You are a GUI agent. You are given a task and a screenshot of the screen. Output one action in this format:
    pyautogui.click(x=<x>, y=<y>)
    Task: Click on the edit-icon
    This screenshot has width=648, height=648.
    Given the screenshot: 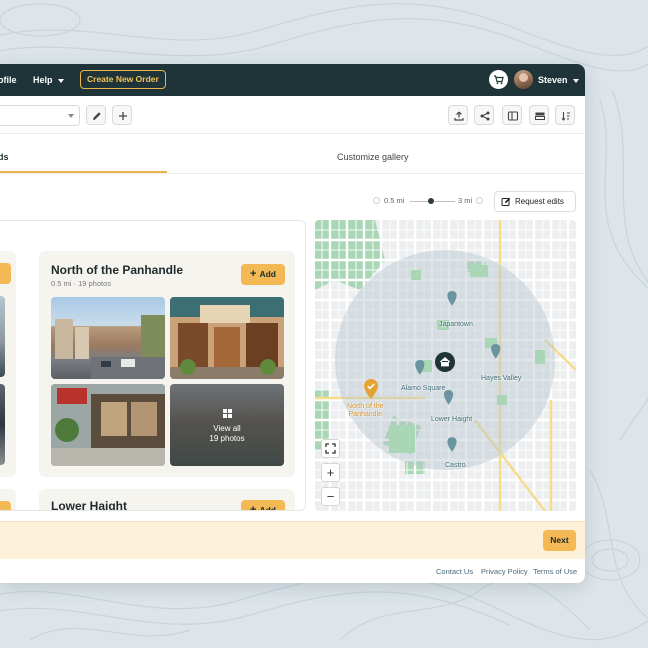 What is the action you would take?
    pyautogui.click(x=506, y=201)
    